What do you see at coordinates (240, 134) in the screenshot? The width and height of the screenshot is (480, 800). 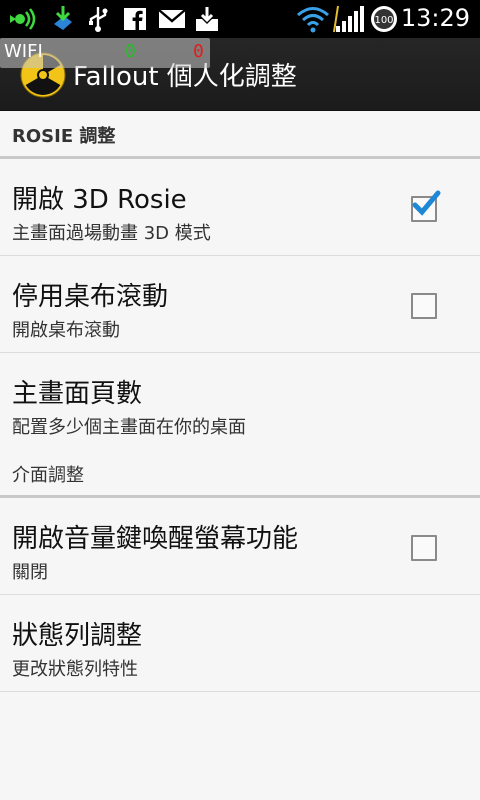 I see `category-rosie: ROSIE 調整` at bounding box center [240, 134].